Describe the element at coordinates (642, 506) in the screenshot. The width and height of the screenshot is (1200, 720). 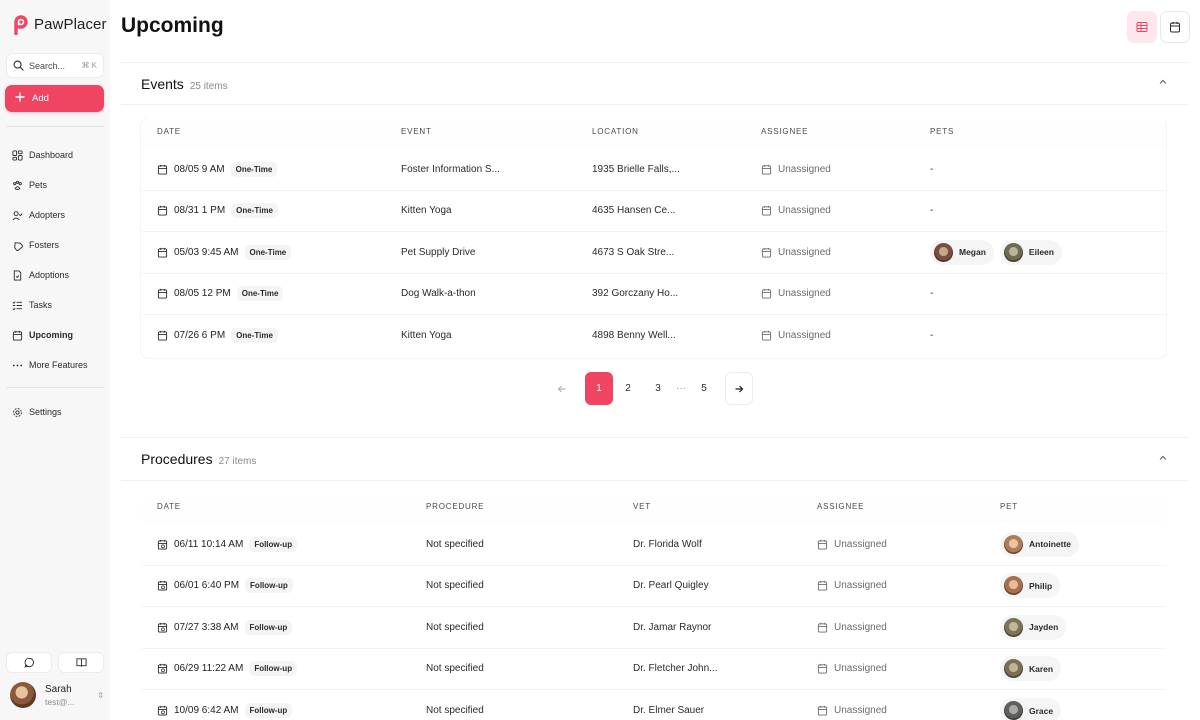
I see `column-header-vet: VET` at that location.